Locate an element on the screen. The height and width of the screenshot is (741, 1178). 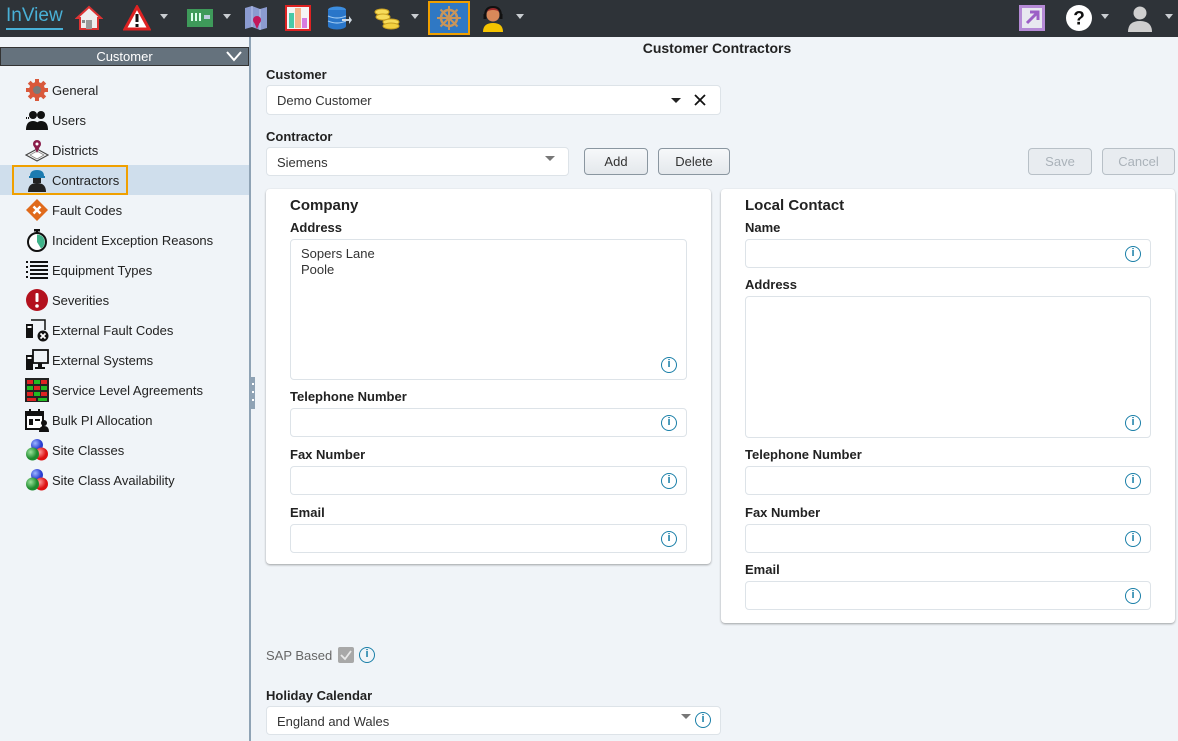
delete-button: Delete is located at coordinates (694, 161).